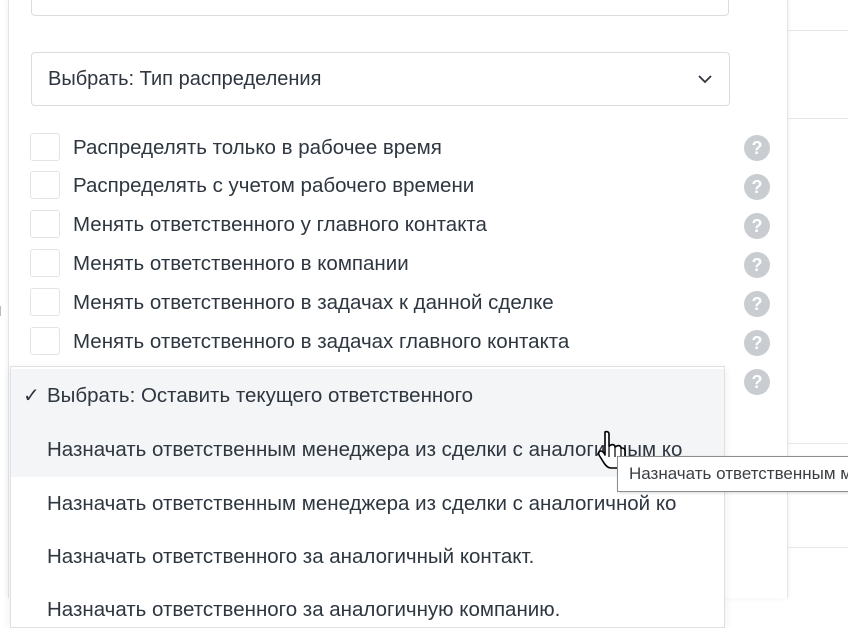 Image resolution: width=848 pixels, height=628 pixels. I want to click on top-input-field, so click(380, 8).